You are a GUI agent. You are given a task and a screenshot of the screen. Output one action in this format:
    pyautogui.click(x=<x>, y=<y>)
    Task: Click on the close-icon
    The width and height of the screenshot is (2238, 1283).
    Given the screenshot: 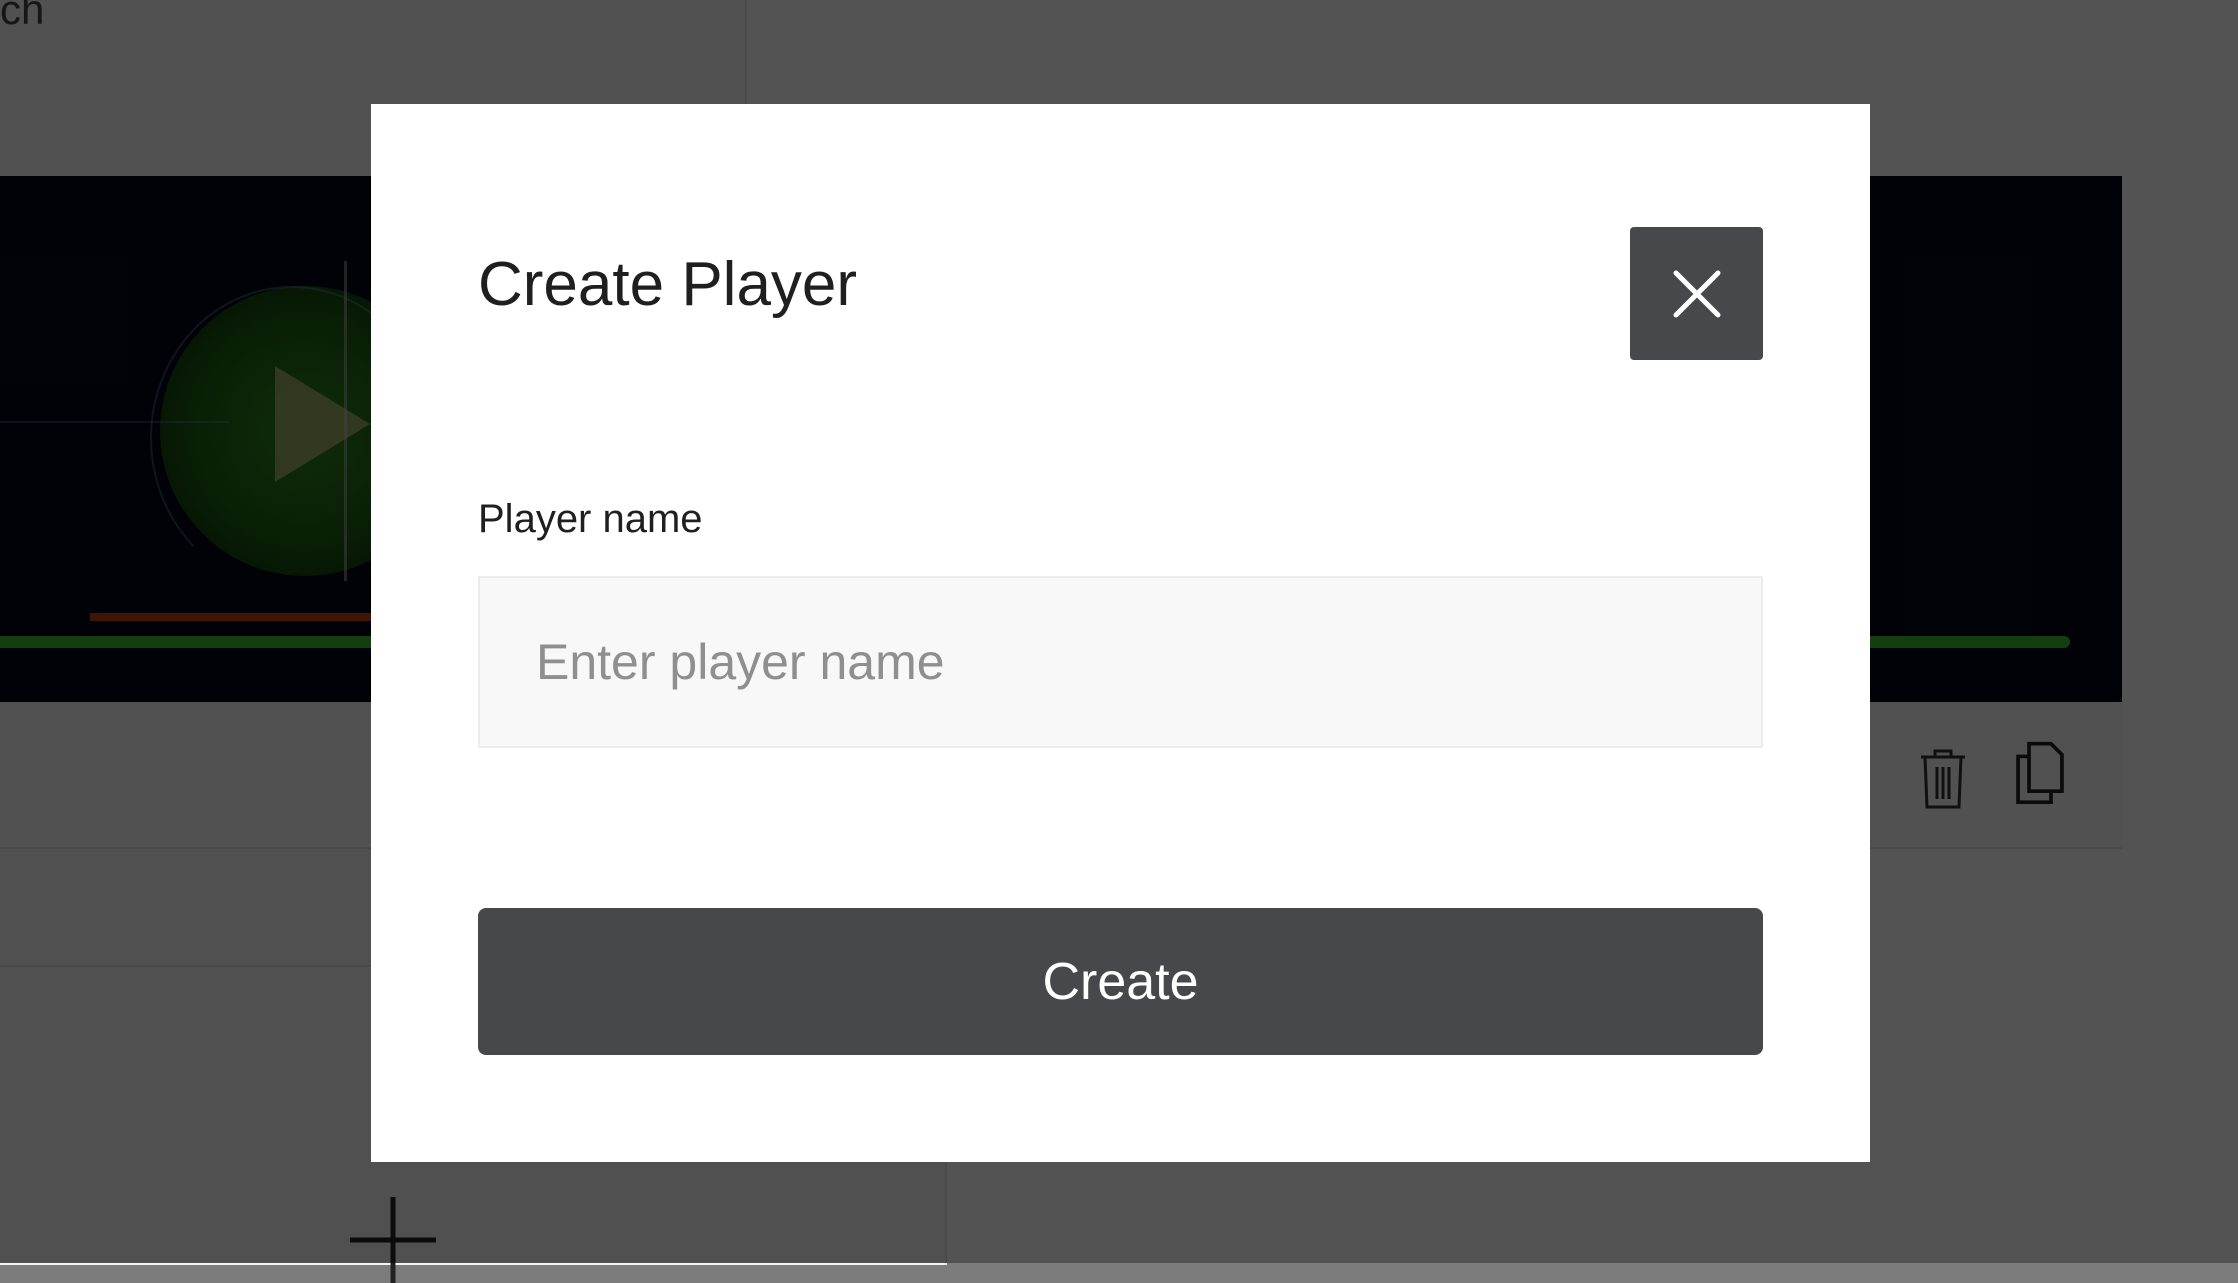 What is the action you would take?
    pyautogui.click(x=1696, y=293)
    